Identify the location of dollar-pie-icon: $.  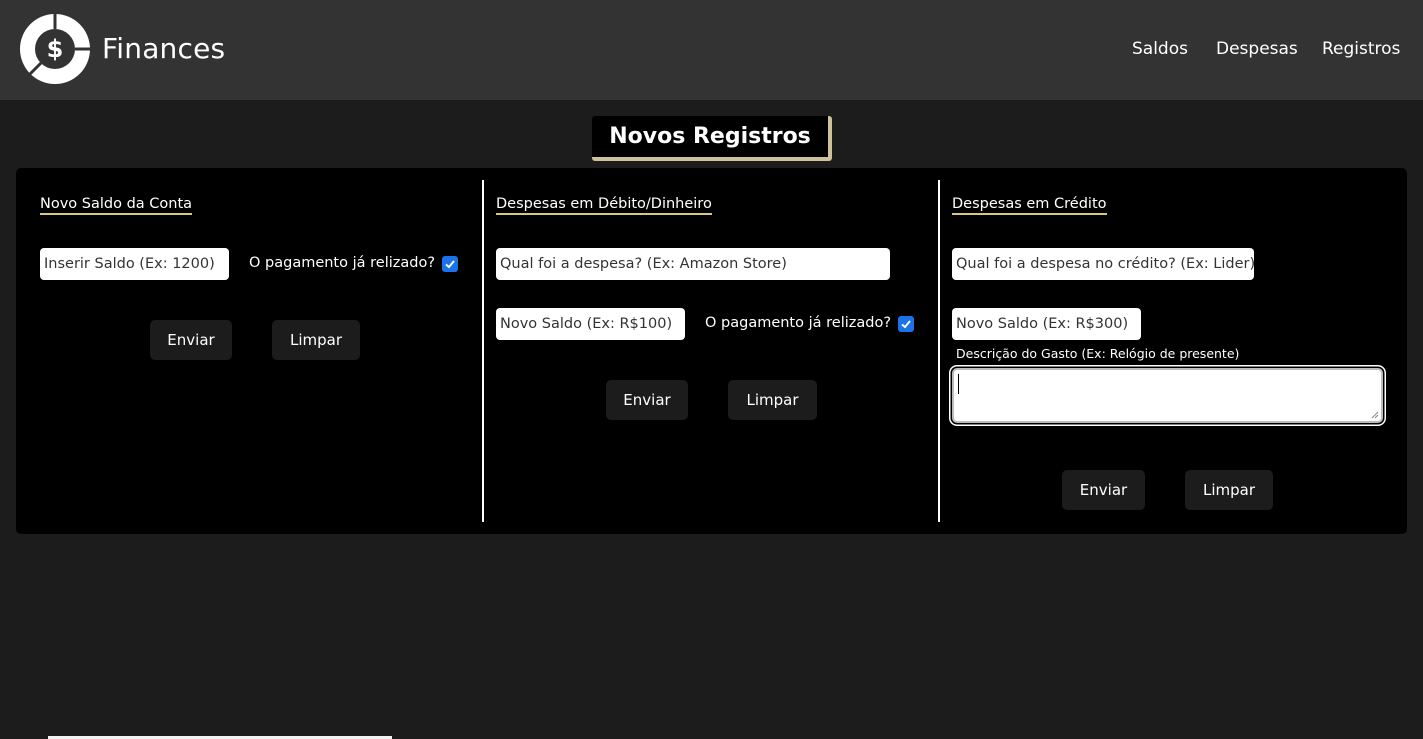
(55, 49).